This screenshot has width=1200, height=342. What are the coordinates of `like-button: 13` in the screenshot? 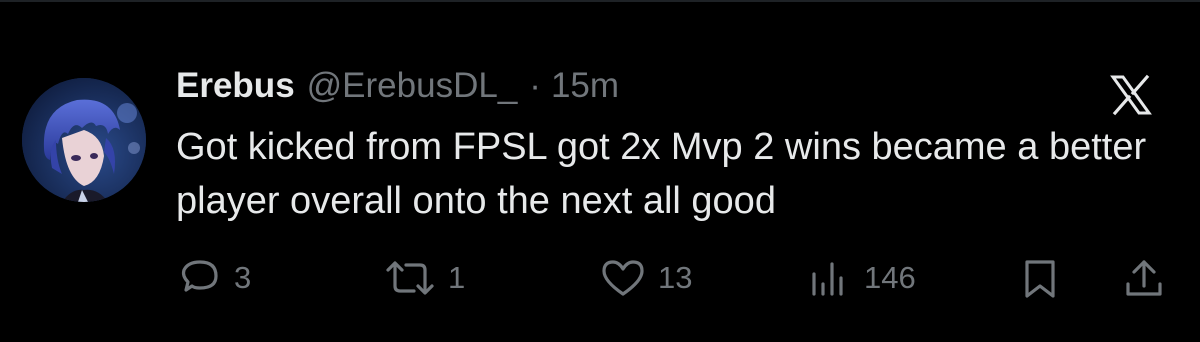 It's located at (645, 278).